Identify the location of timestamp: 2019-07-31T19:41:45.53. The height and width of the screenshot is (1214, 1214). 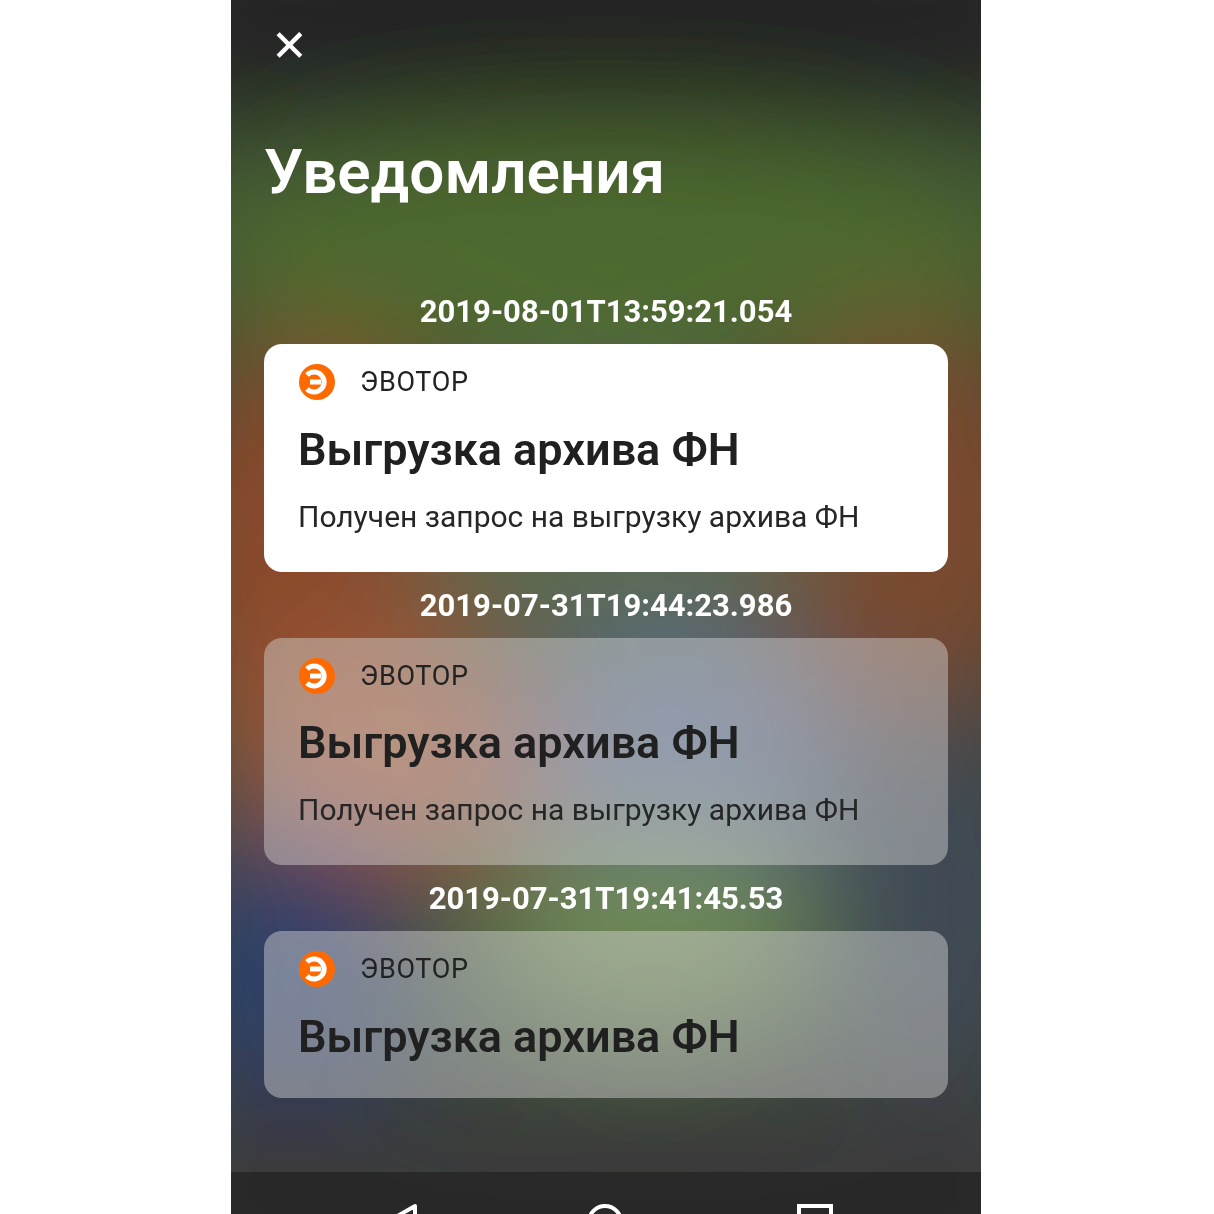
(606, 899).